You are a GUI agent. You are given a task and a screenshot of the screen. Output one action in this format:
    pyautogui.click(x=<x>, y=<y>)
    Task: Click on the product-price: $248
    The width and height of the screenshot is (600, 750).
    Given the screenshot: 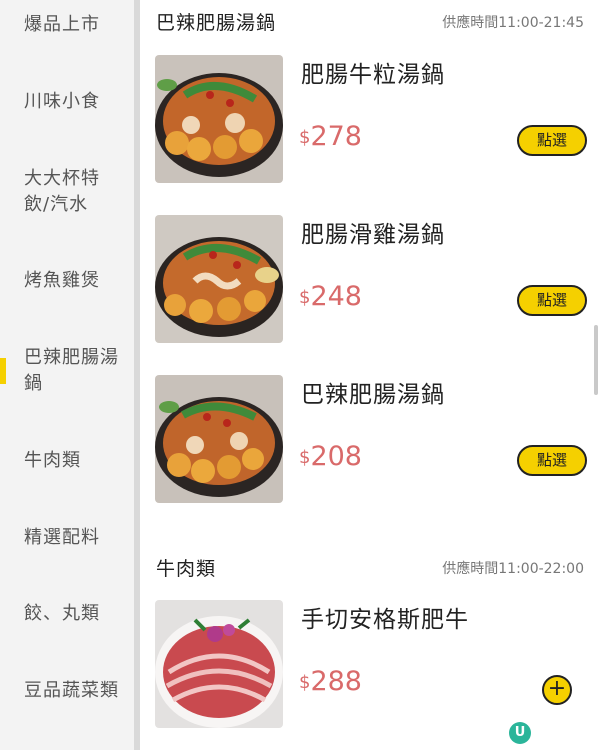 What is the action you would take?
    pyautogui.click(x=330, y=296)
    